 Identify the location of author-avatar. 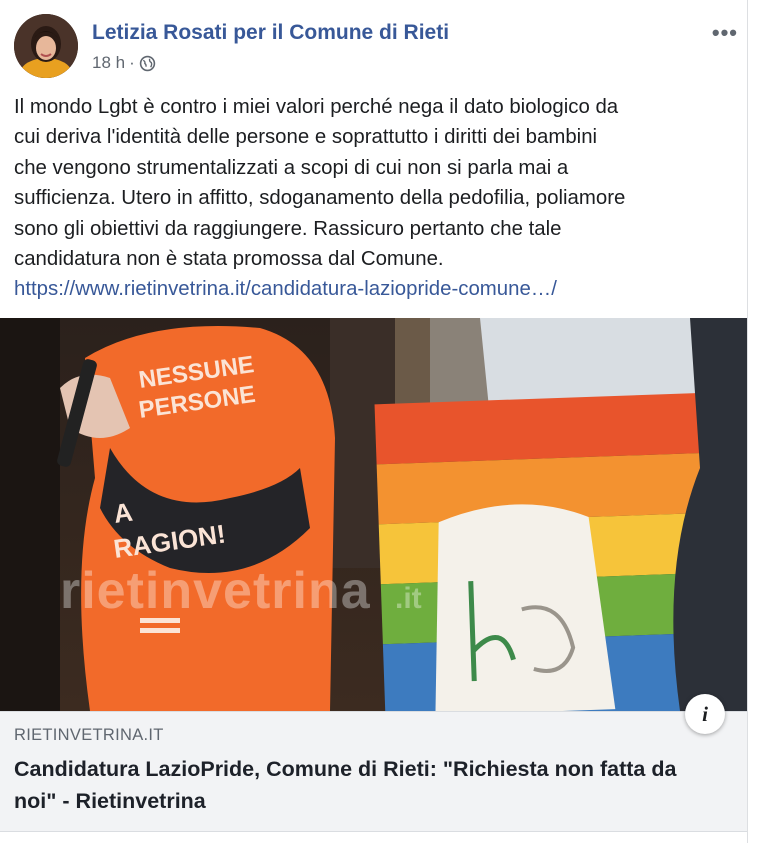
(46, 46).